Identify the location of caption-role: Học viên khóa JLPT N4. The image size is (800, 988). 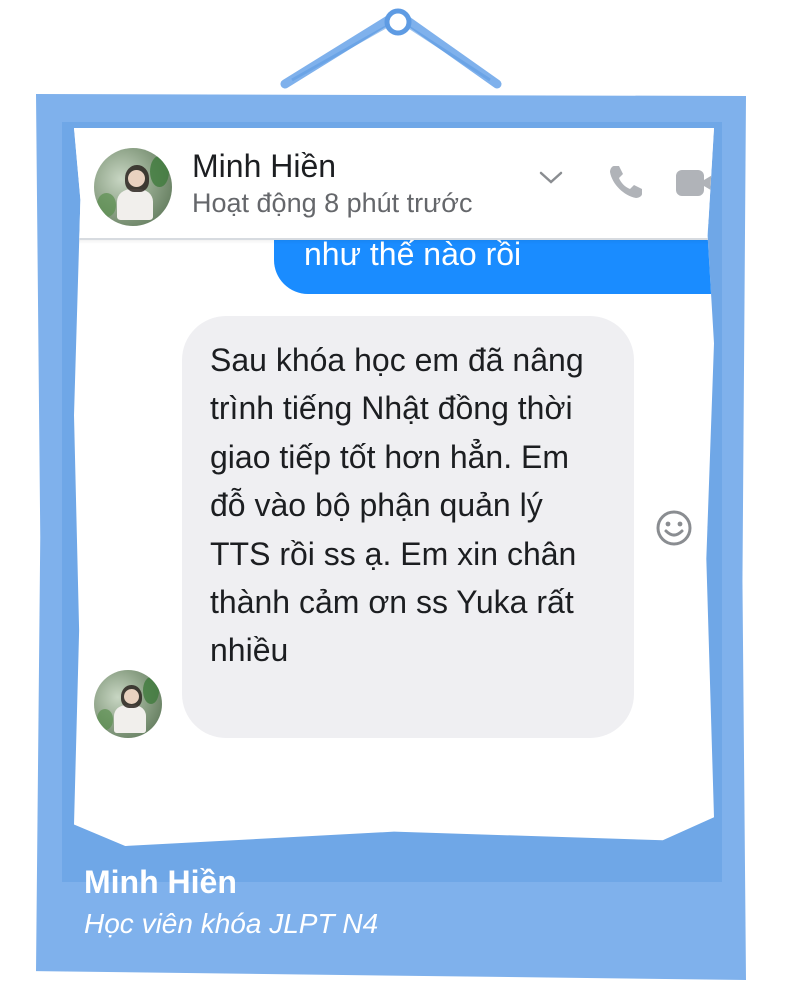
(231, 923).